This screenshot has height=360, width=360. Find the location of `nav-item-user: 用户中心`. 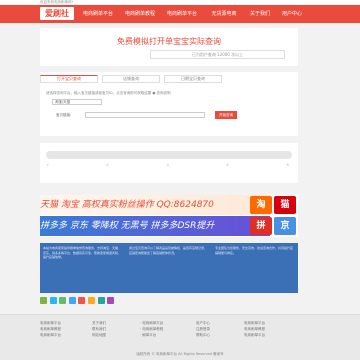

nav-item-user: 用户中心 is located at coordinates (292, 14).